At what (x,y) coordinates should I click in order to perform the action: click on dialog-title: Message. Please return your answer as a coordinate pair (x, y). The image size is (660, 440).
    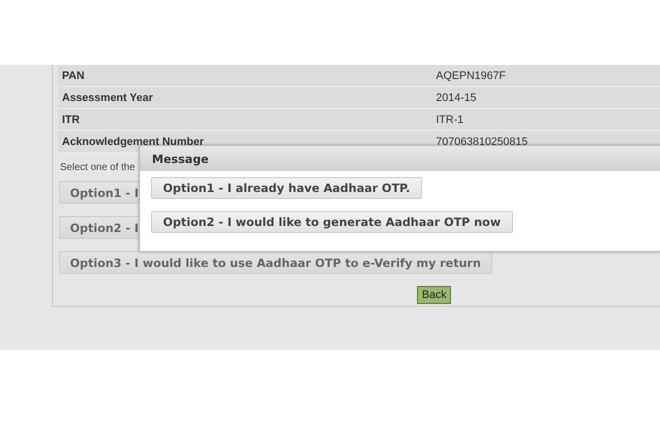
    Looking at the image, I should click on (400, 158).